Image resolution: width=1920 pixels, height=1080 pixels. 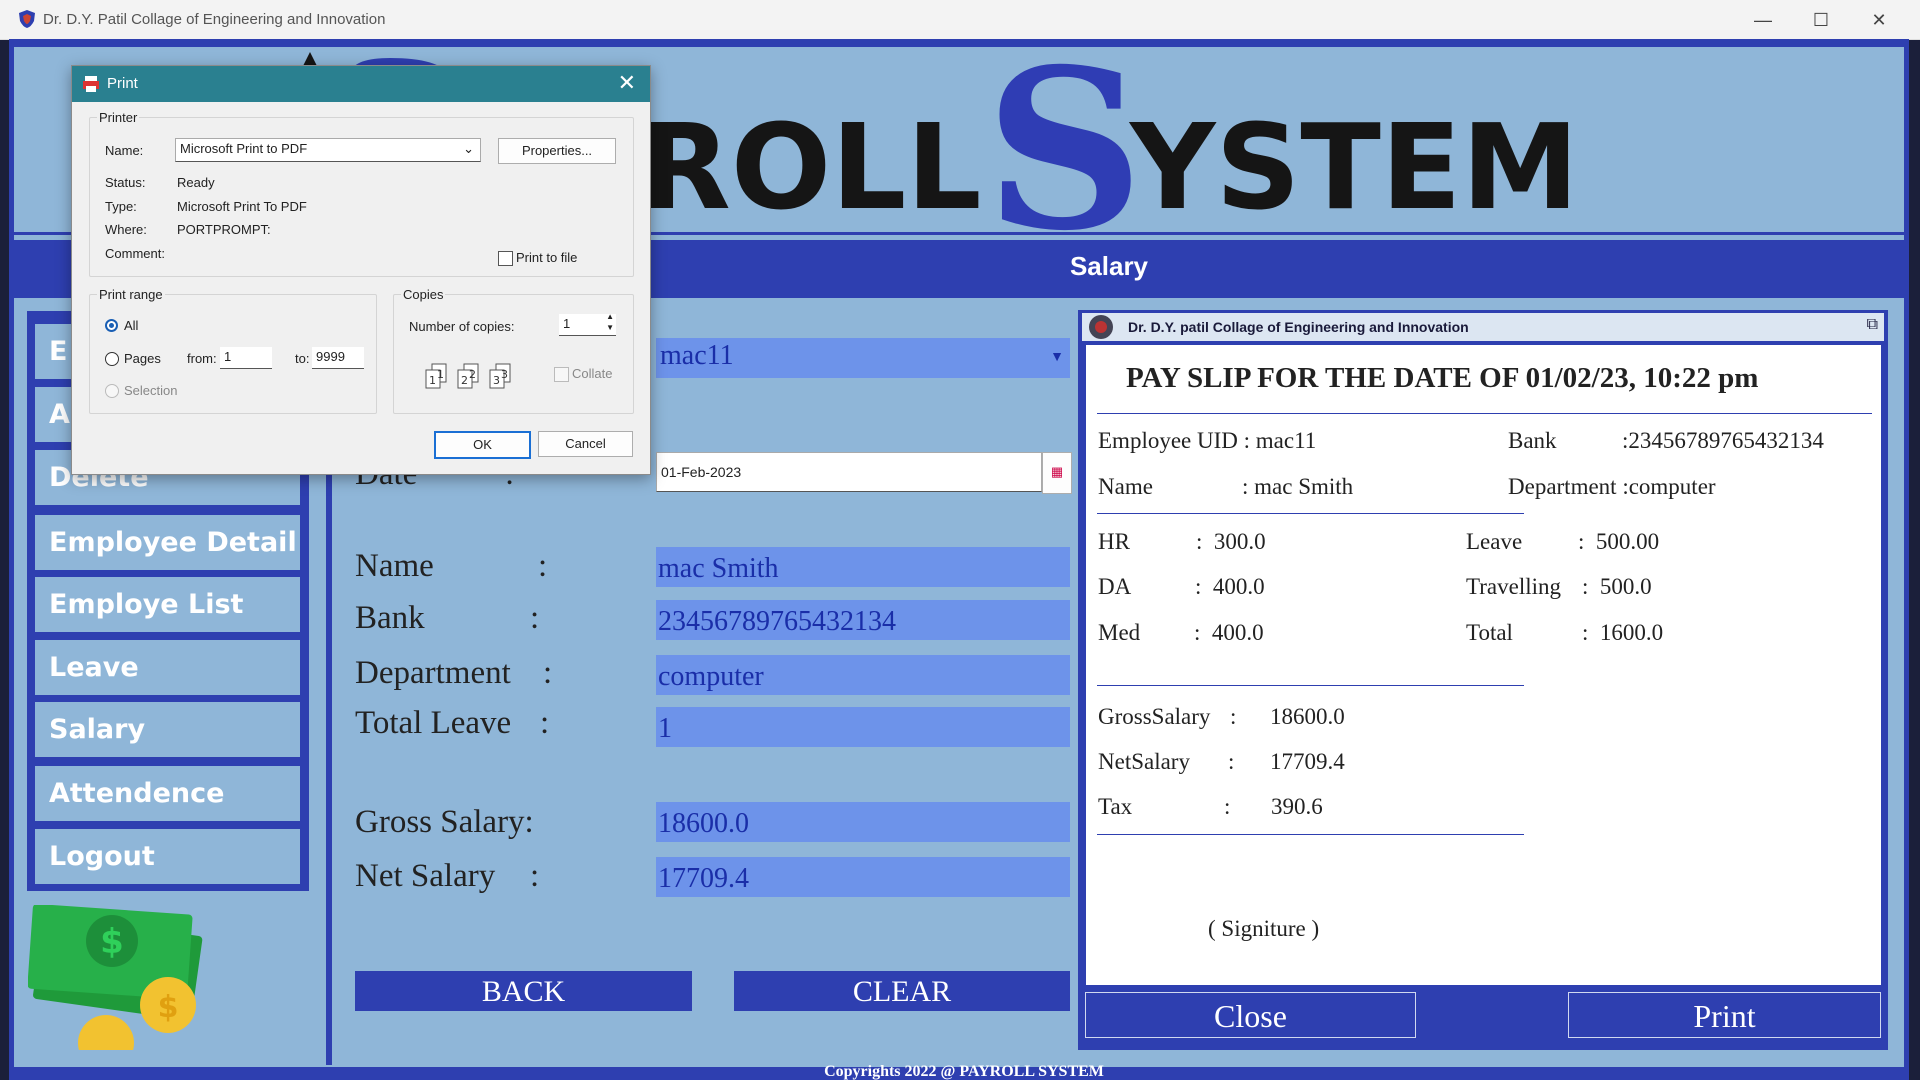 I want to click on net-salary-field: 17709.4, so click(x=863, y=877).